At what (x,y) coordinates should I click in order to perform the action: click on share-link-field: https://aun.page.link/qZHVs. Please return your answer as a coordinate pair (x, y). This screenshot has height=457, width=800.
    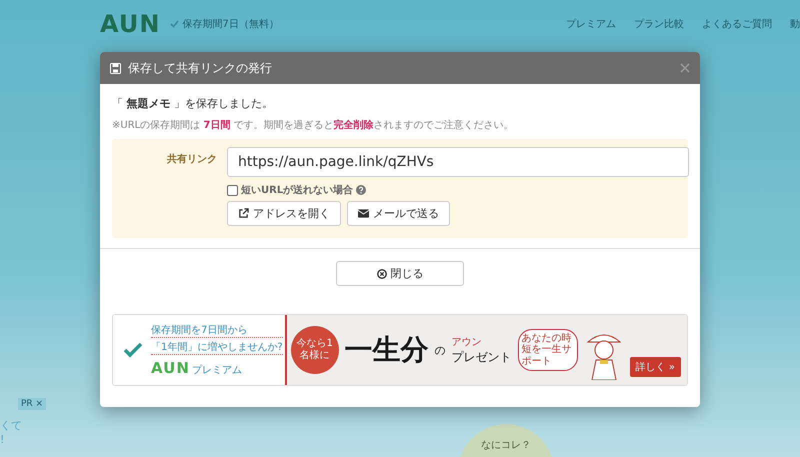
    Looking at the image, I should click on (458, 162).